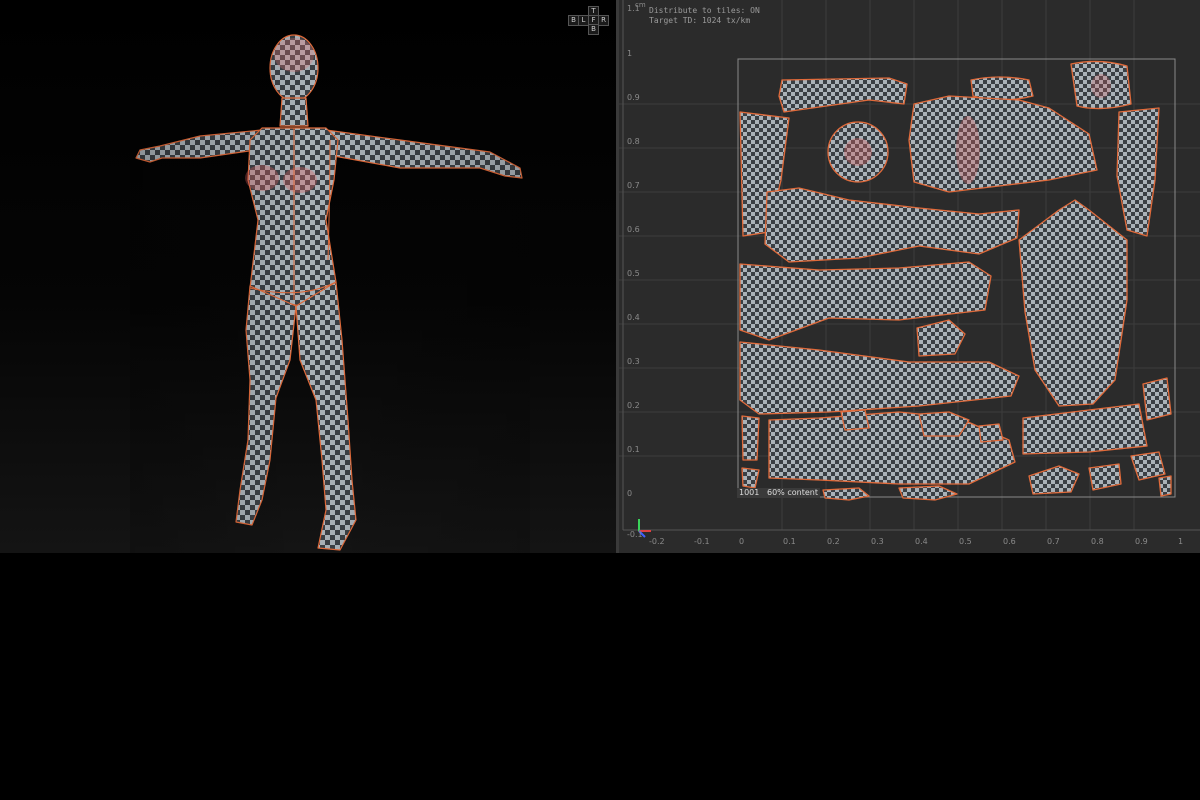 The image size is (1200, 800). Describe the element at coordinates (749, 492) in the screenshot. I see `tile-id: 1001` at that location.